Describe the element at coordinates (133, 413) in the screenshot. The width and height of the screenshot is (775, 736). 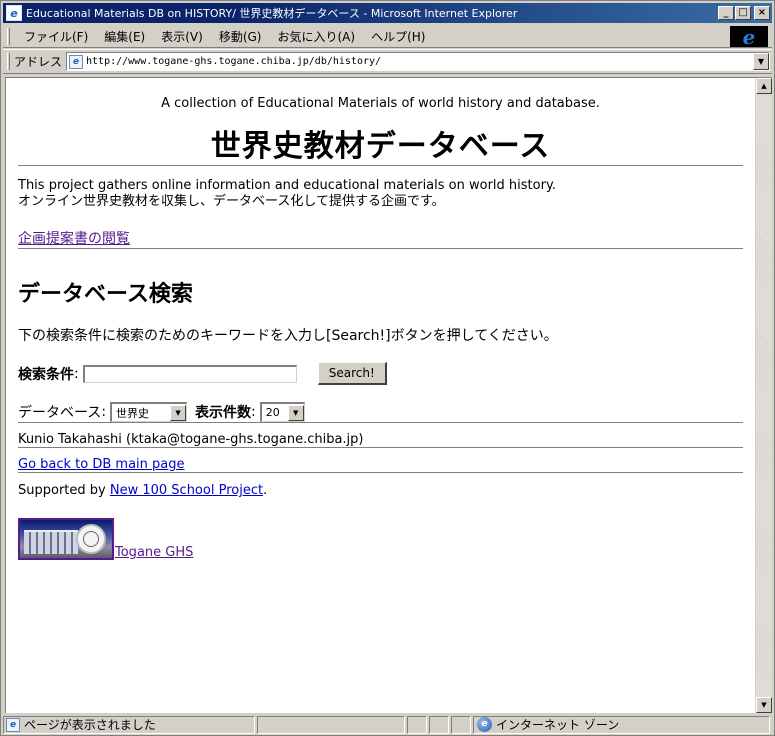
I see `database-selected-value: 世界史` at that location.